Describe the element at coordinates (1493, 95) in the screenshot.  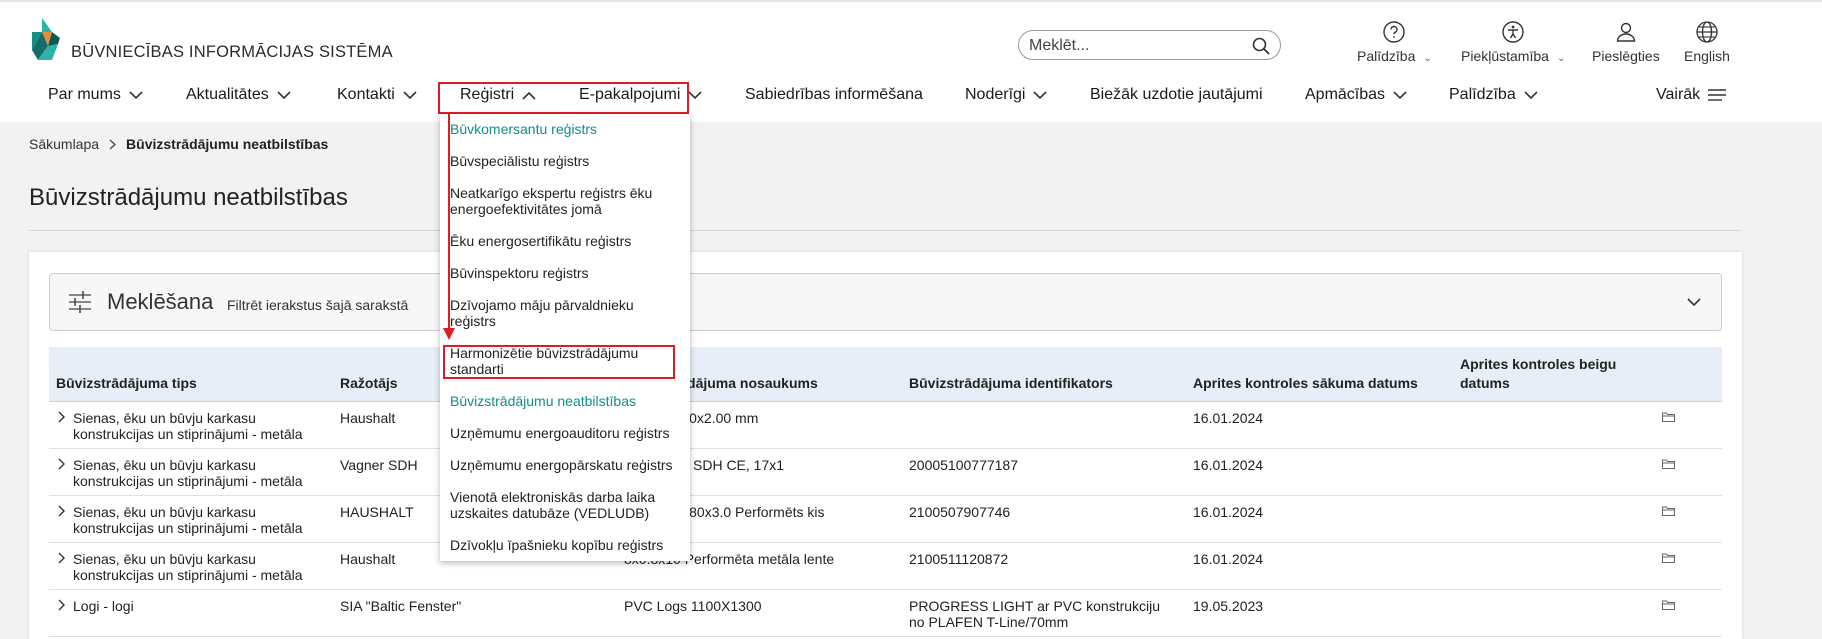
I see `nav-item-palidziba: Palīdzība` at that location.